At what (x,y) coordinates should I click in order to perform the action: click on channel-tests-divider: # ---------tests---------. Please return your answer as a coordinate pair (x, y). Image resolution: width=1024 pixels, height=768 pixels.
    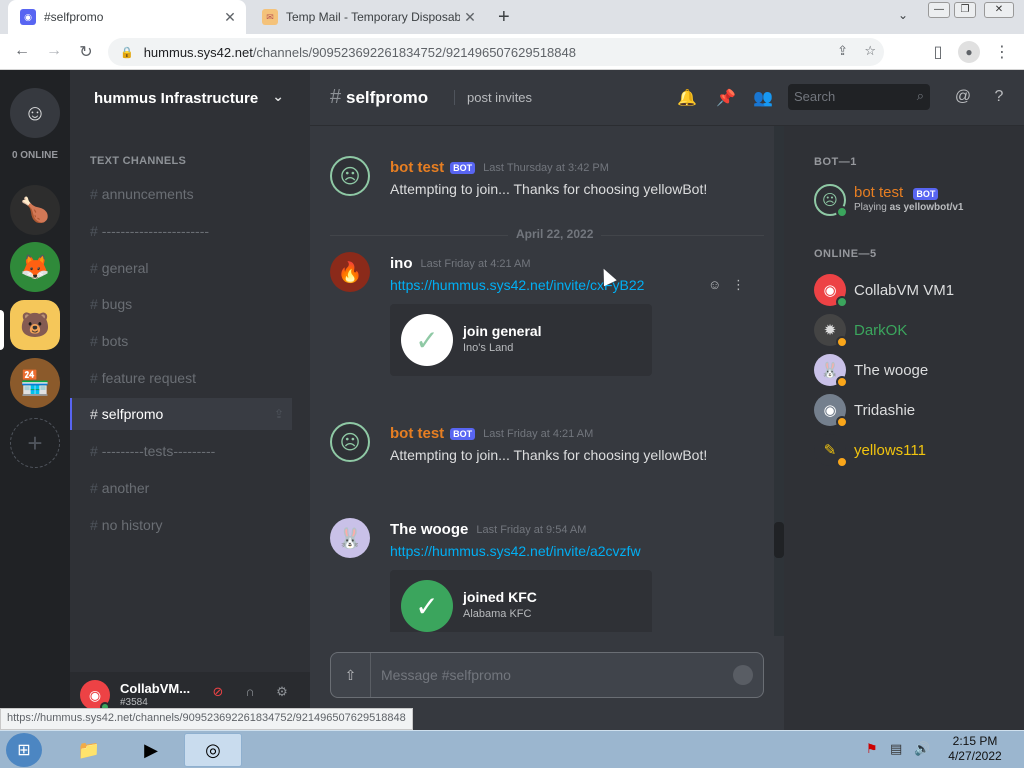
    Looking at the image, I should click on (190, 451).